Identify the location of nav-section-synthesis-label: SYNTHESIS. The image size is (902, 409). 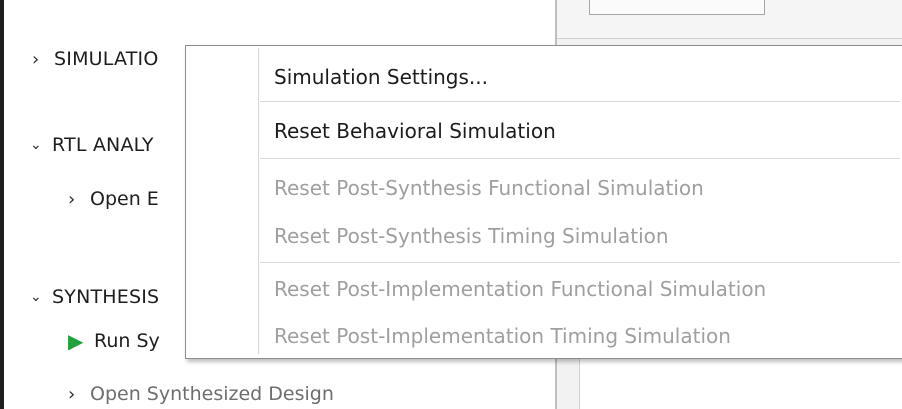
(106, 297).